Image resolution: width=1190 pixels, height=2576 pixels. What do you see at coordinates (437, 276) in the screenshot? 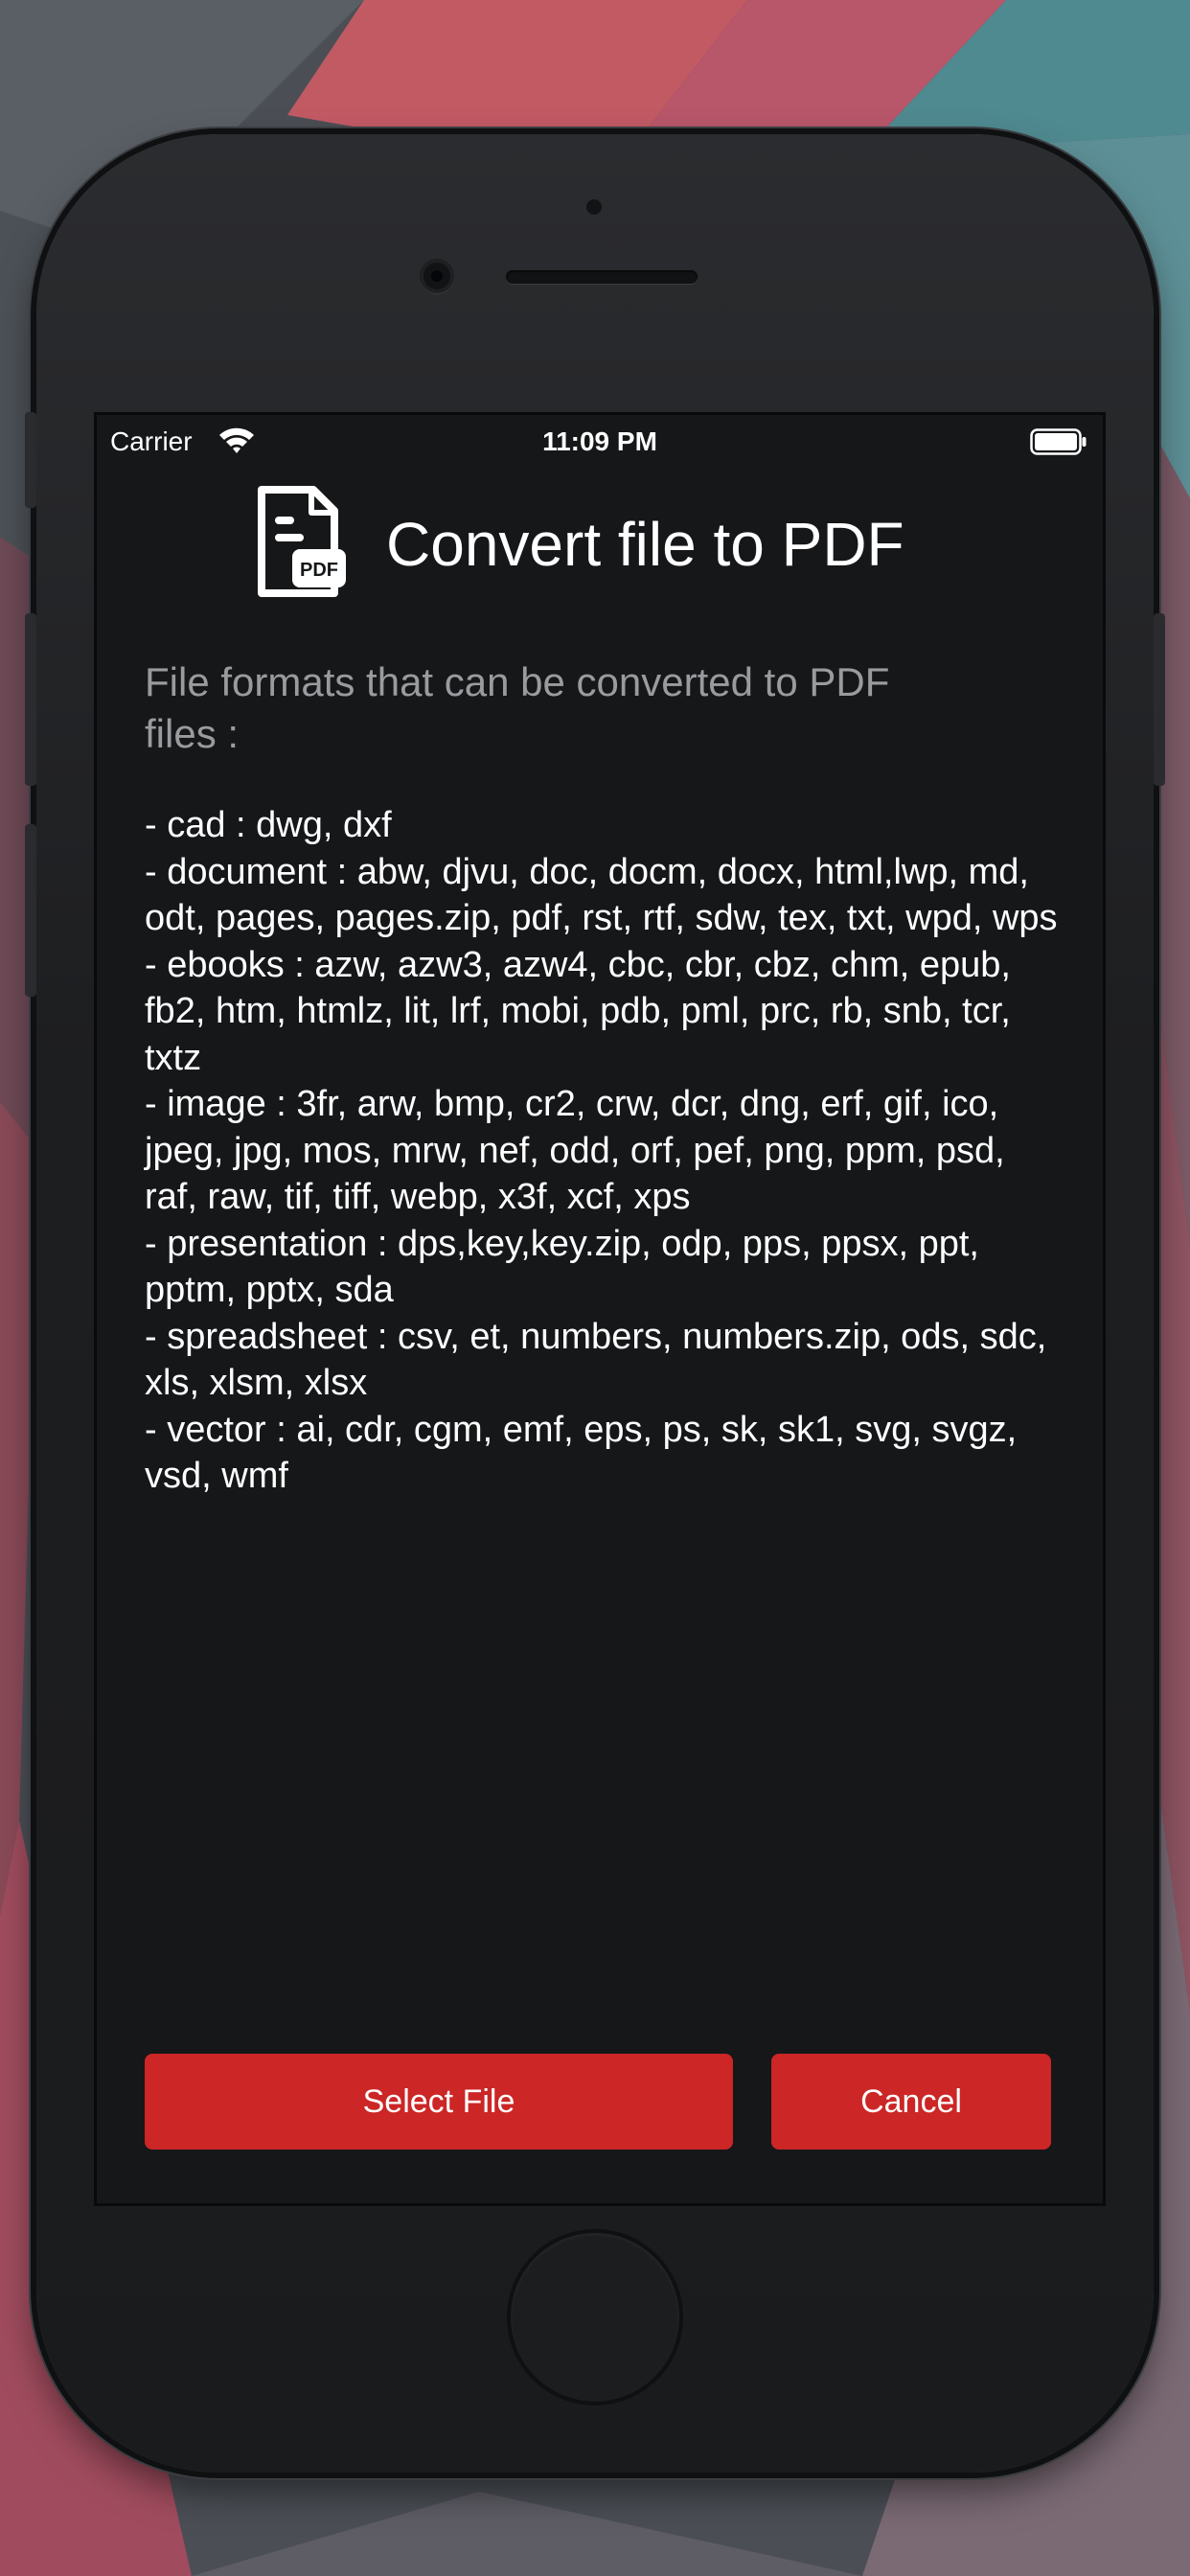
I see `front-camera-icon` at bounding box center [437, 276].